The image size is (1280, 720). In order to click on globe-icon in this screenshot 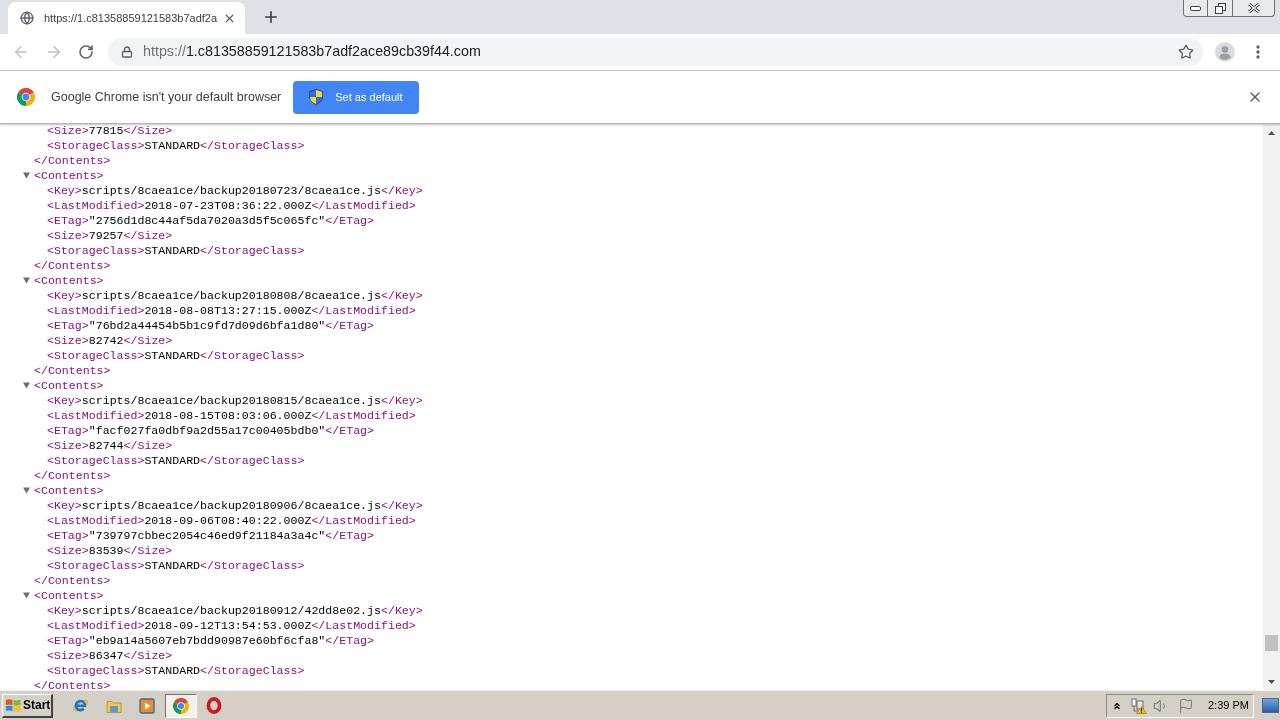, I will do `click(27, 18)`.